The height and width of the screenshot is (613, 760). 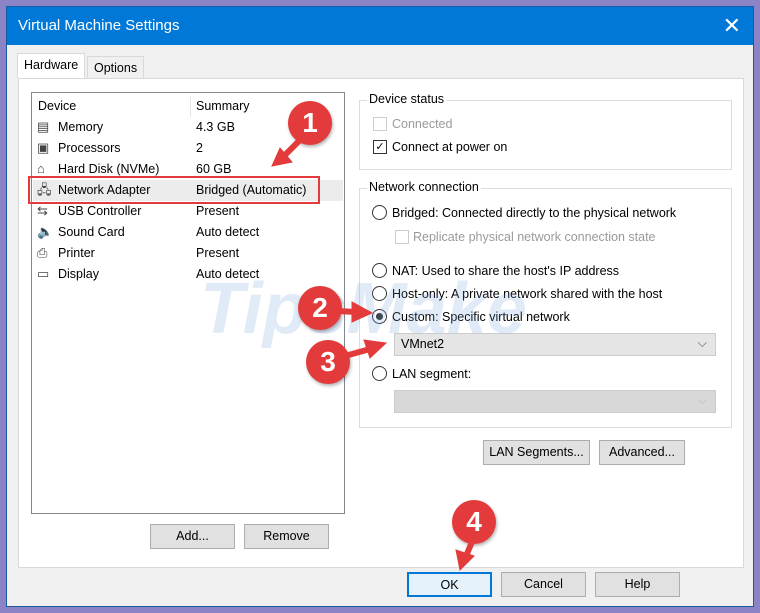 What do you see at coordinates (174, 190) in the screenshot?
I see `highlight-box` at bounding box center [174, 190].